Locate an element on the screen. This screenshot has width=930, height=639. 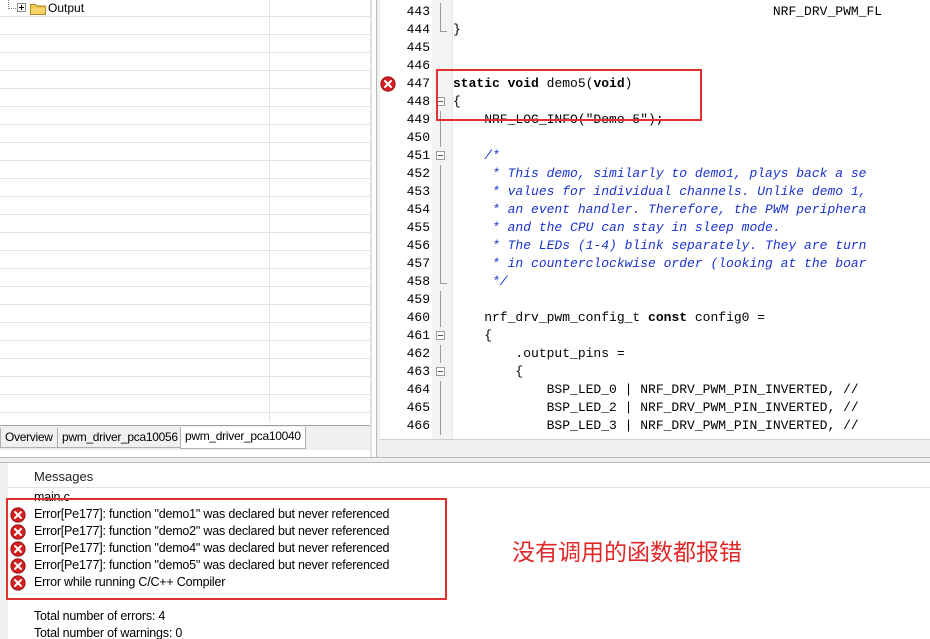
line-number: 463 is located at coordinates (418, 371).